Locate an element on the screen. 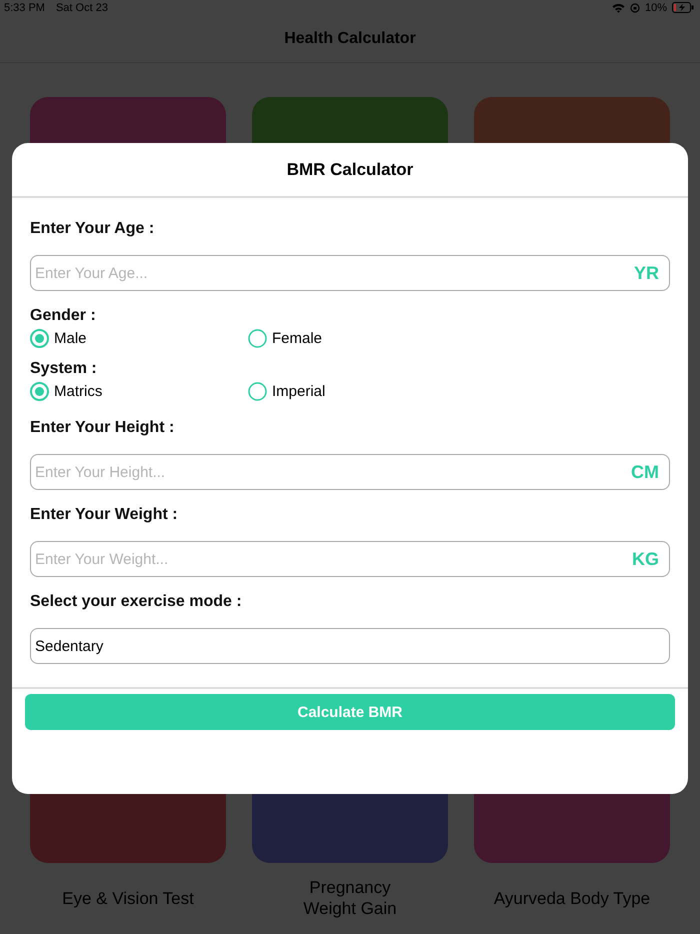 This screenshot has height=934, width=700. battery-charging-icon is located at coordinates (683, 7).